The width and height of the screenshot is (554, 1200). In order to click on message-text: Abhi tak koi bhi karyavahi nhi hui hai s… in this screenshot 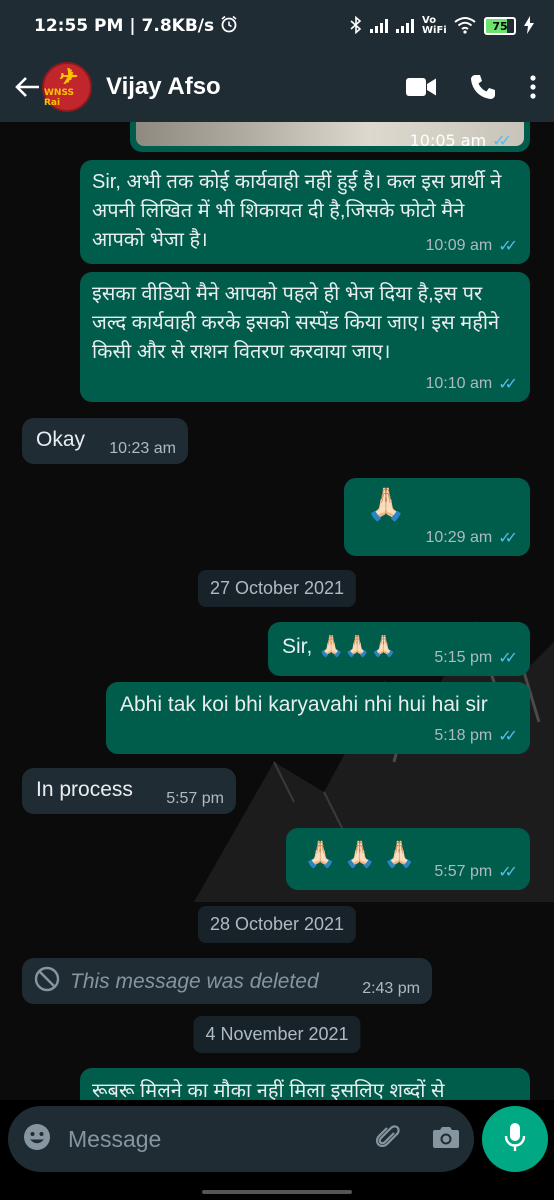, I will do `click(304, 704)`.